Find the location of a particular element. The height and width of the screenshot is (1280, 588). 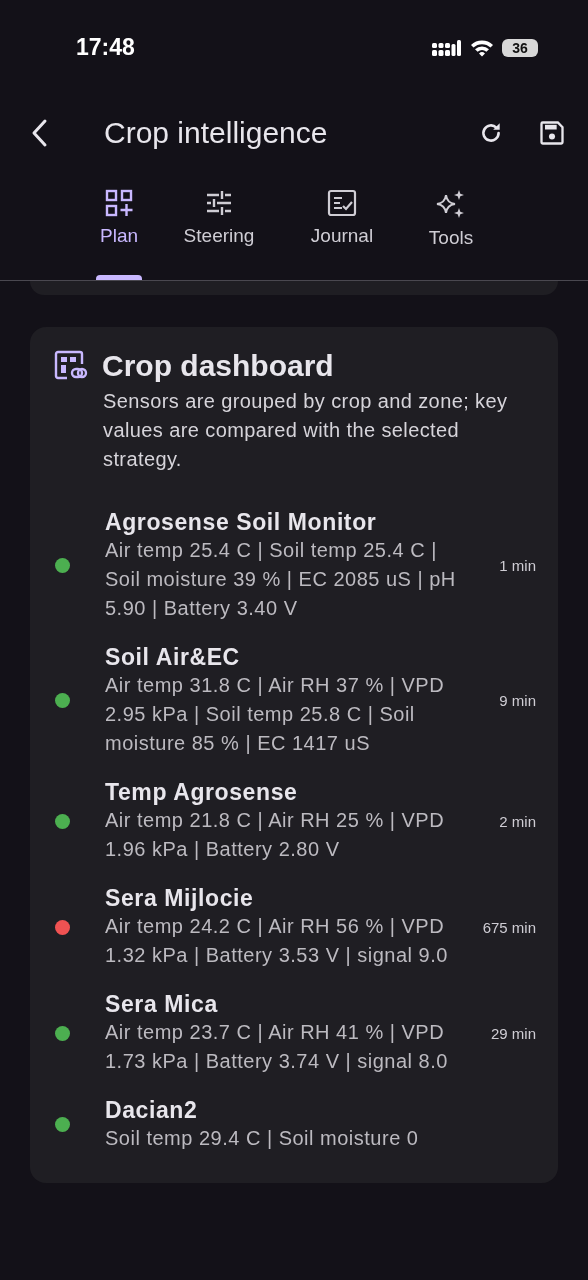

battery-indicator: 36 is located at coordinates (520, 47).